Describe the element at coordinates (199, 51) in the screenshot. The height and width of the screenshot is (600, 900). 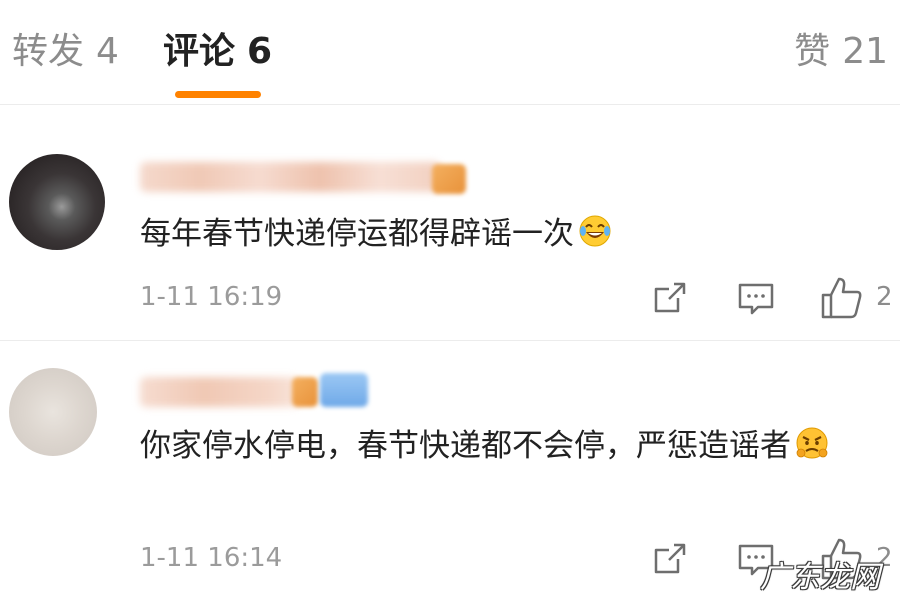
I see `tab-comments-label: 评论` at that location.